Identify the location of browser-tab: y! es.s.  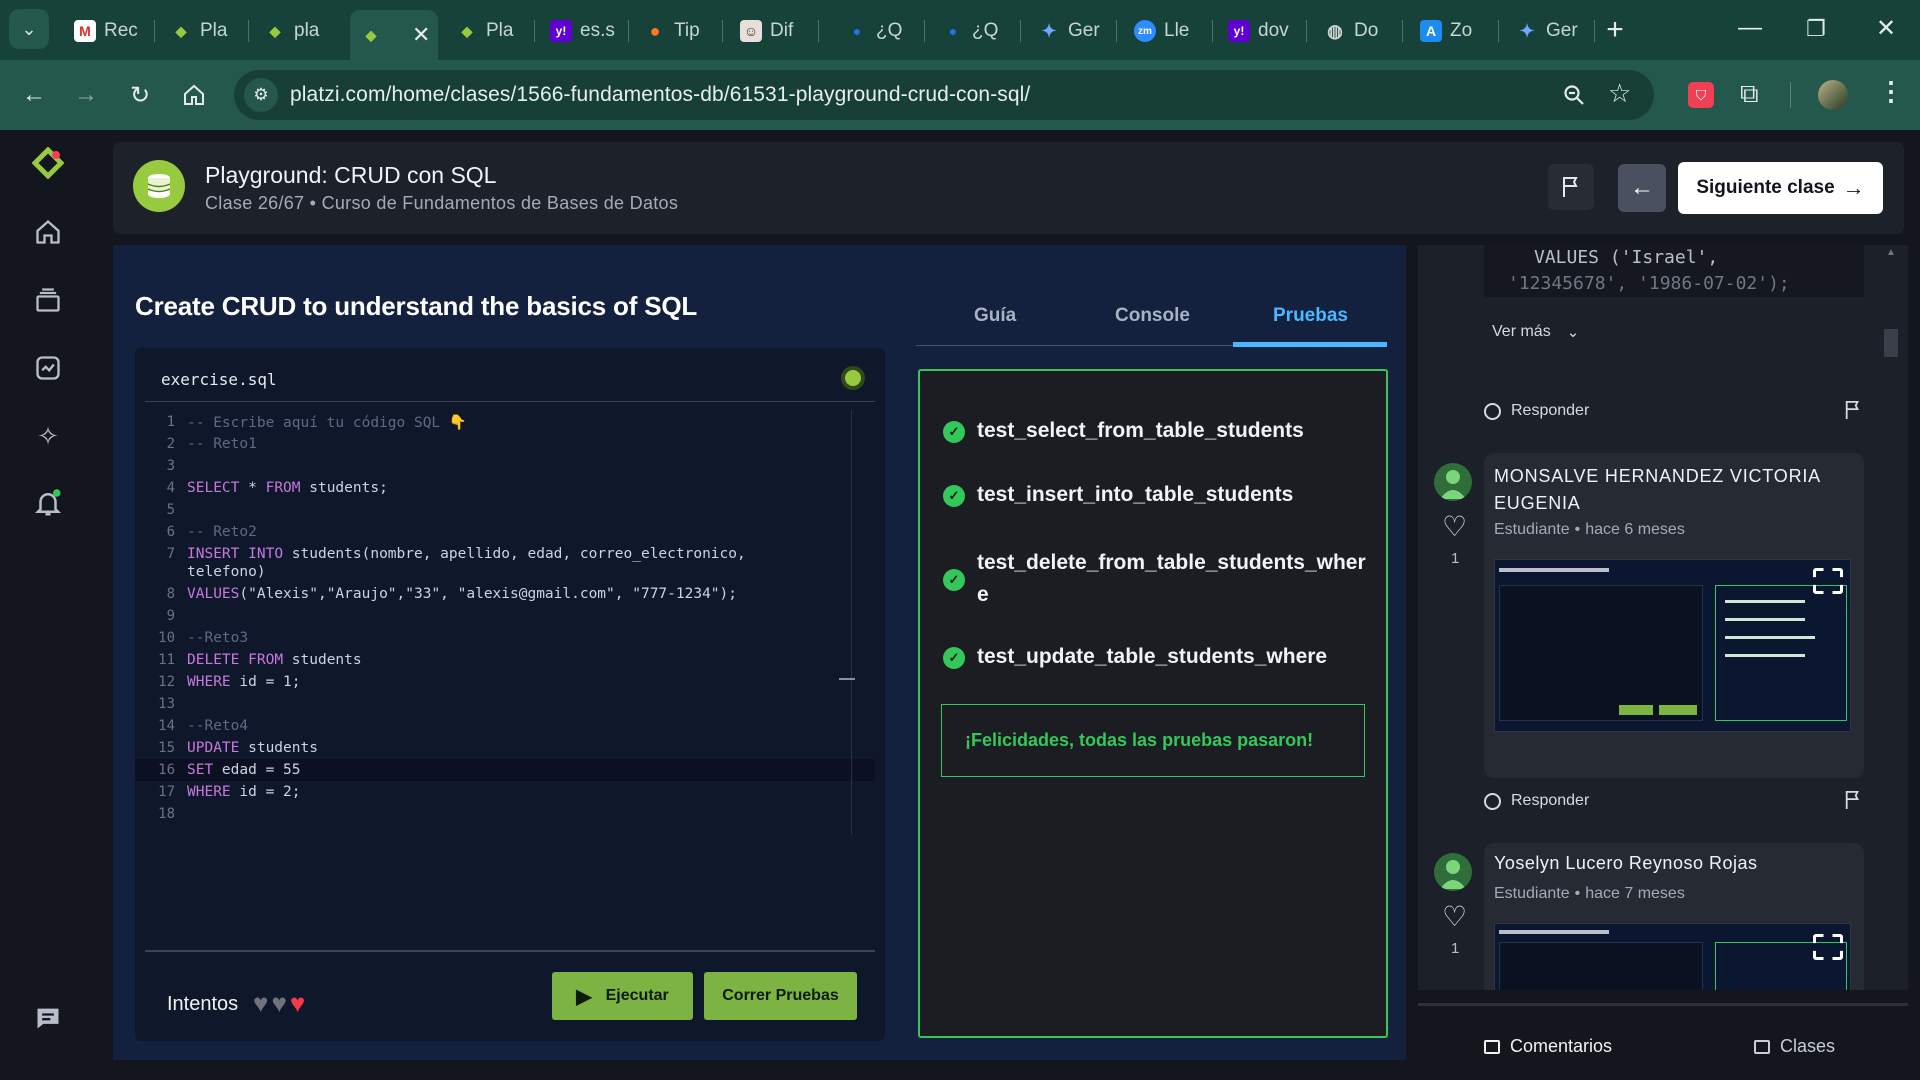
(584, 31).